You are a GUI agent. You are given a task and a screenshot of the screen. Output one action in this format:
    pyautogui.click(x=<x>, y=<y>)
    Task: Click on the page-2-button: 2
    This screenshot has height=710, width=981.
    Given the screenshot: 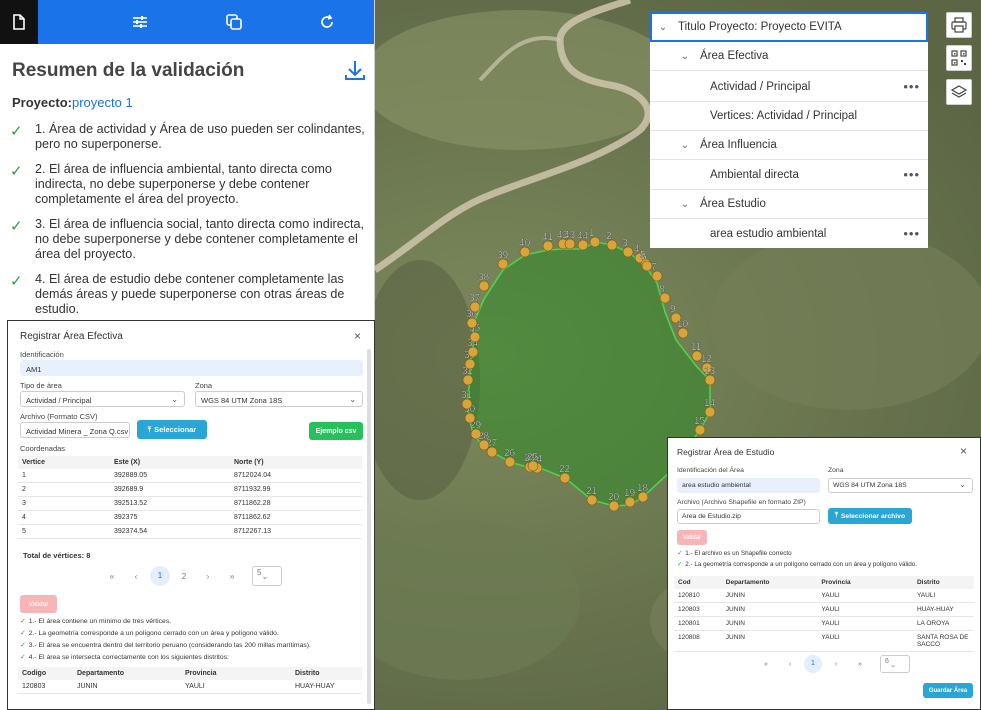 What is the action you would take?
    pyautogui.click(x=184, y=576)
    